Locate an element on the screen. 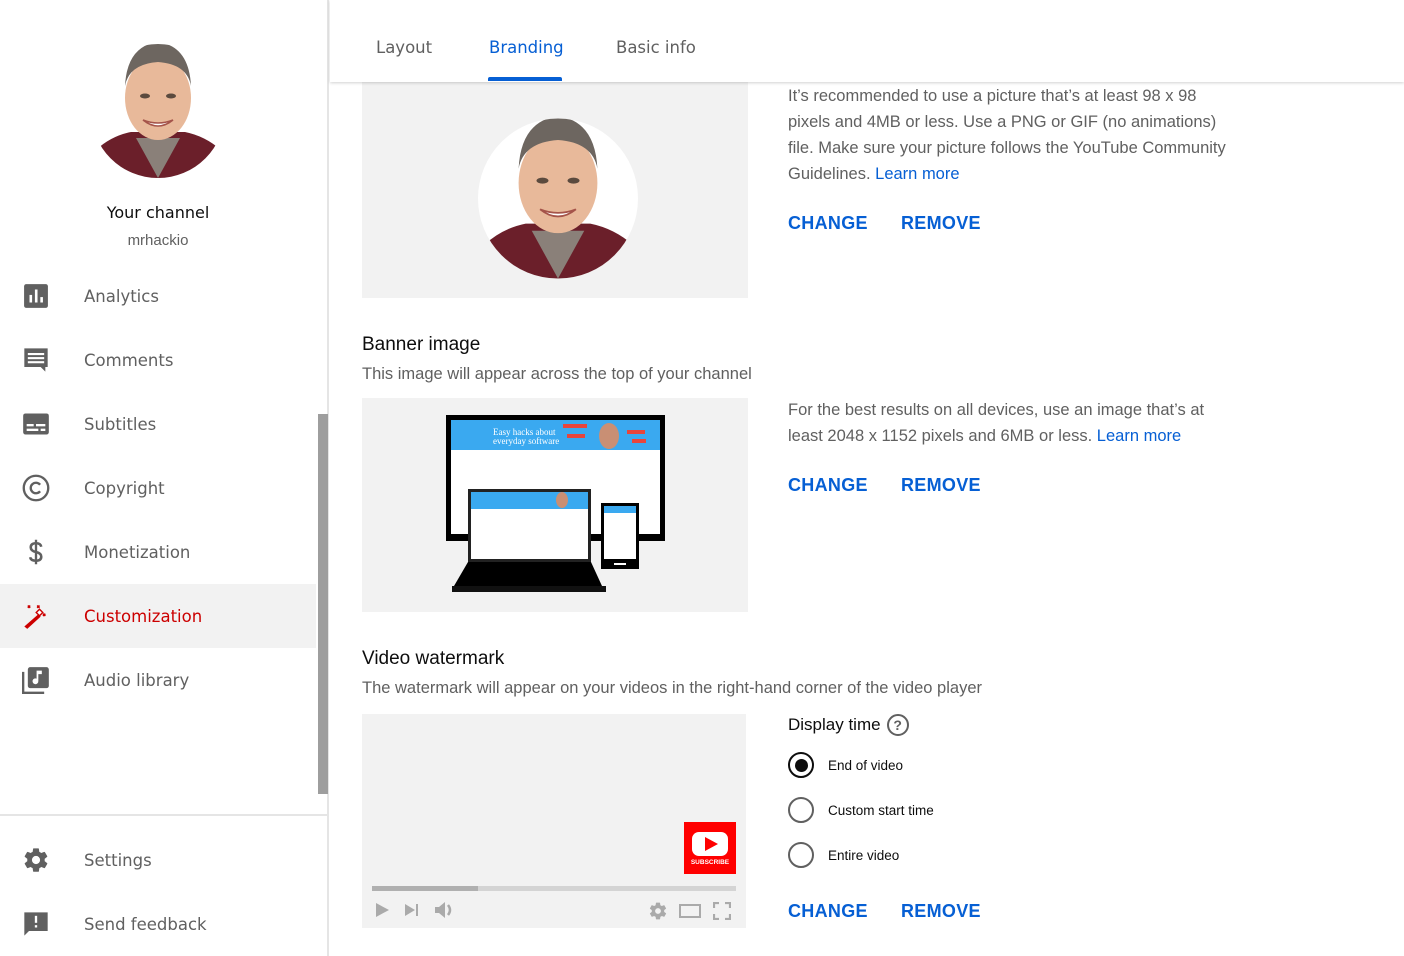 The image size is (1404, 956). feedback-icon is located at coordinates (36, 924).